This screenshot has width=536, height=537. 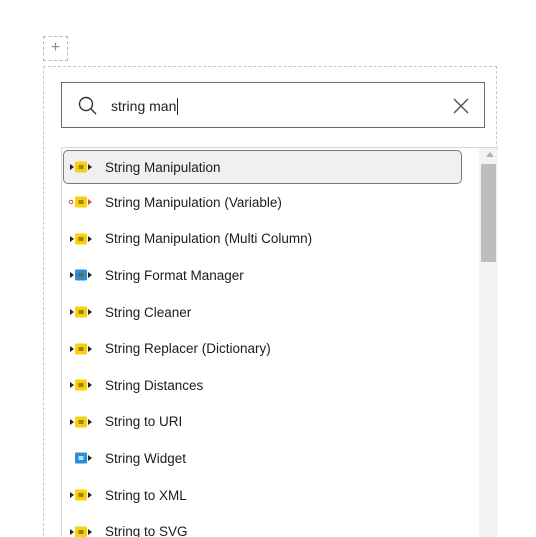 I want to click on result-item: String Distances, so click(x=271, y=385).